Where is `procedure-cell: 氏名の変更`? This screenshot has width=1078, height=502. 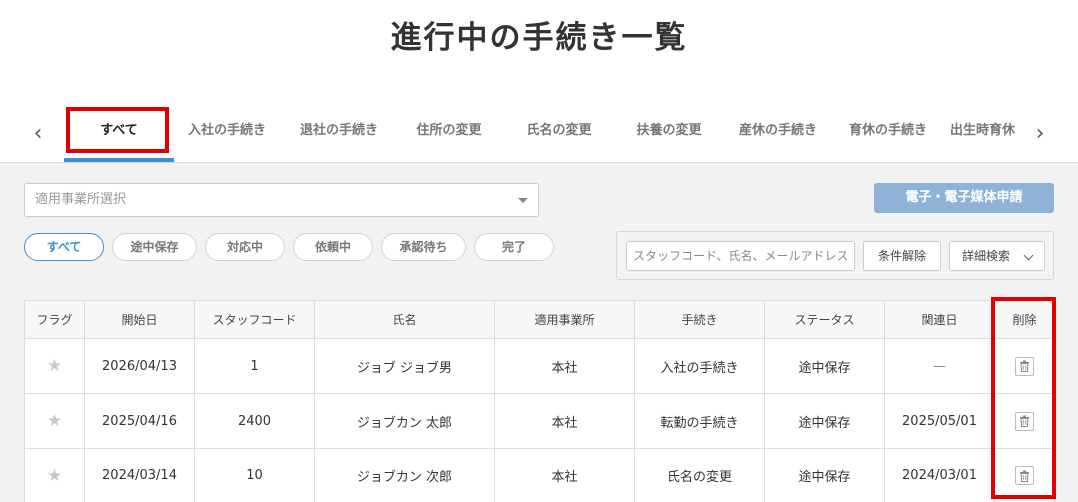
procedure-cell: 氏名の変更 is located at coordinates (700, 475).